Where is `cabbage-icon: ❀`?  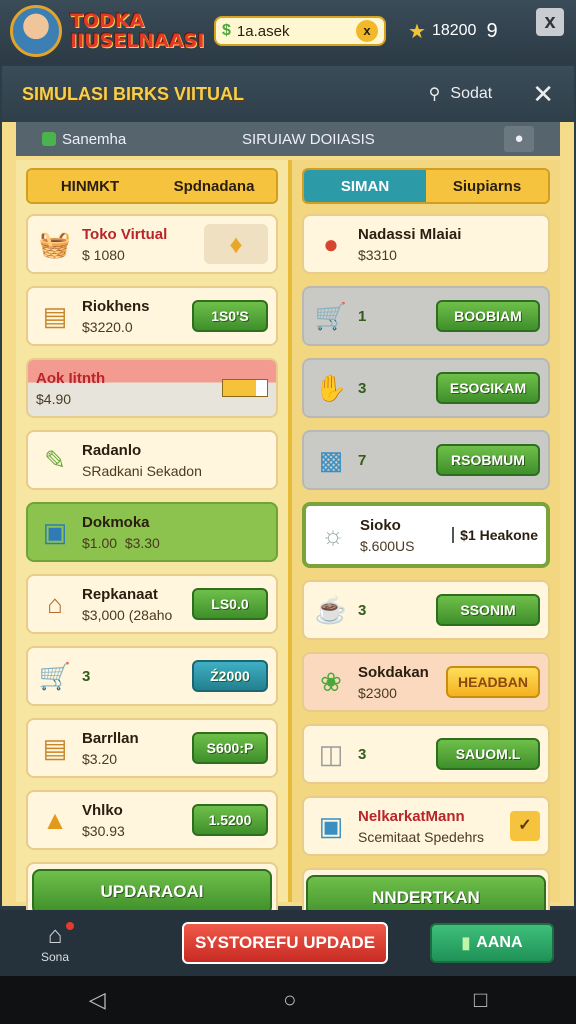 cabbage-icon: ❀ is located at coordinates (331, 681).